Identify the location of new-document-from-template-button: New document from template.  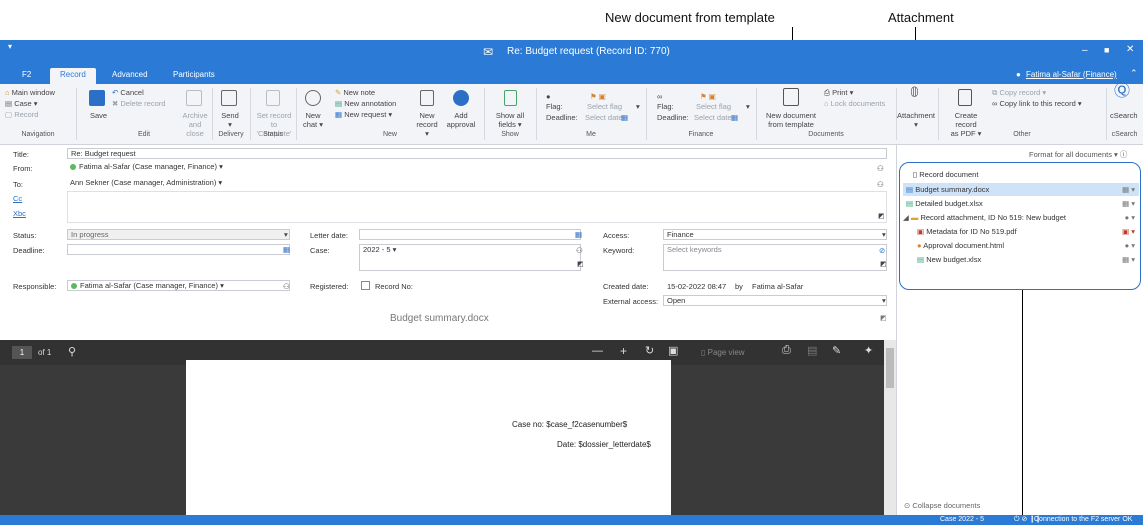
(791, 120).